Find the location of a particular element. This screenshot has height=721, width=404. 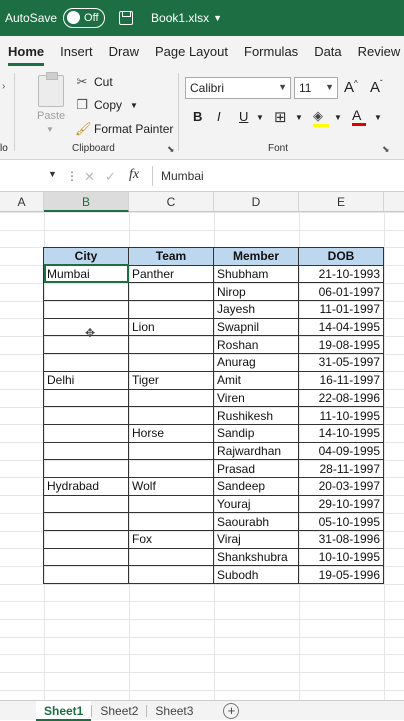

column-header-f is located at coordinates (394, 202).